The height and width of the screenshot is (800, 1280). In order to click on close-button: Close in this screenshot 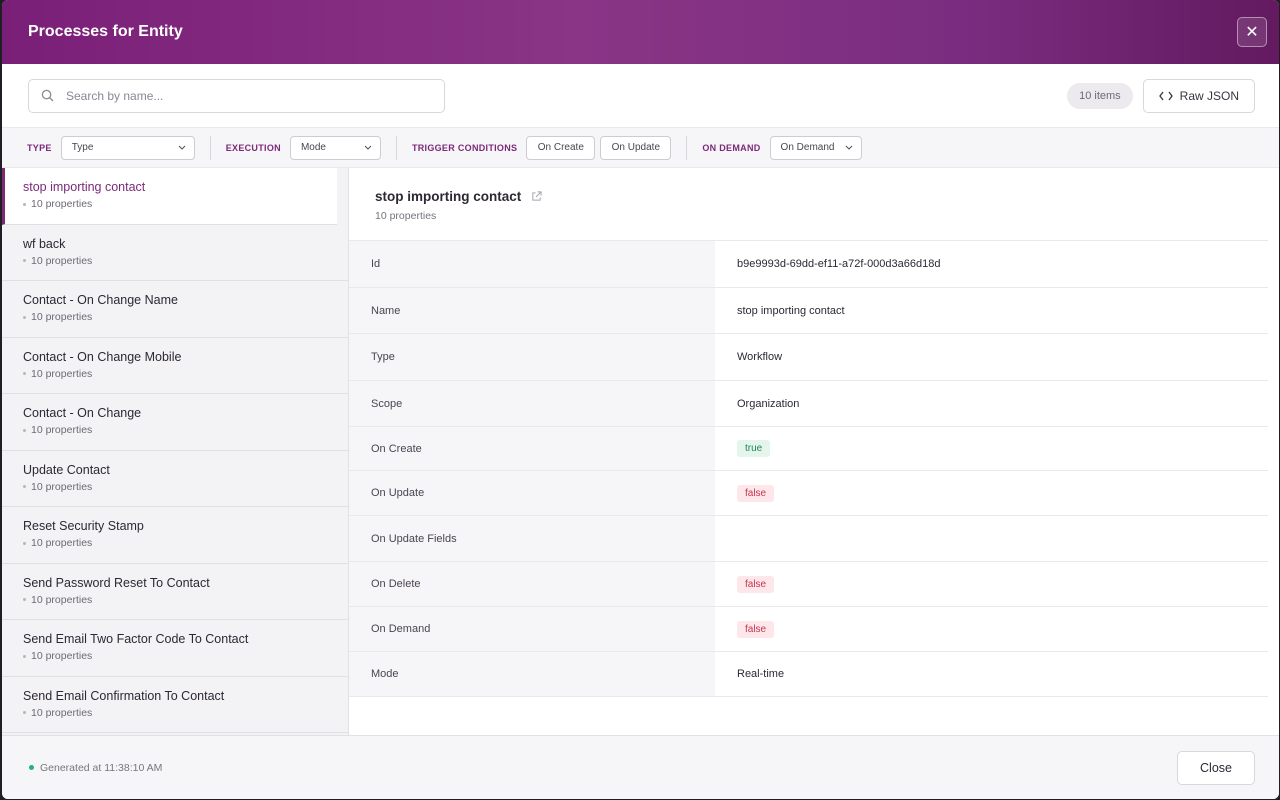, I will do `click(1216, 767)`.